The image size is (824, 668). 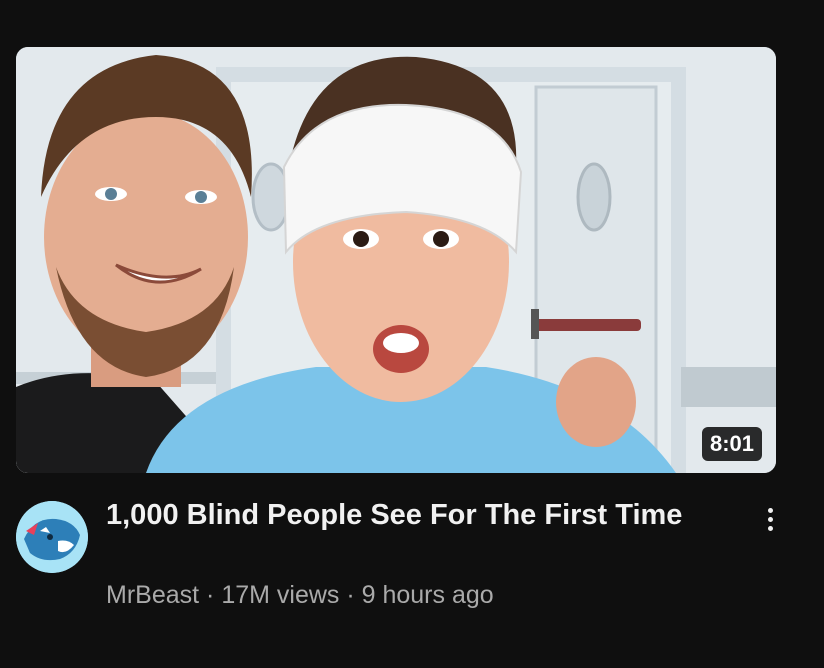 I want to click on view-count: 17M views, so click(x=280, y=595).